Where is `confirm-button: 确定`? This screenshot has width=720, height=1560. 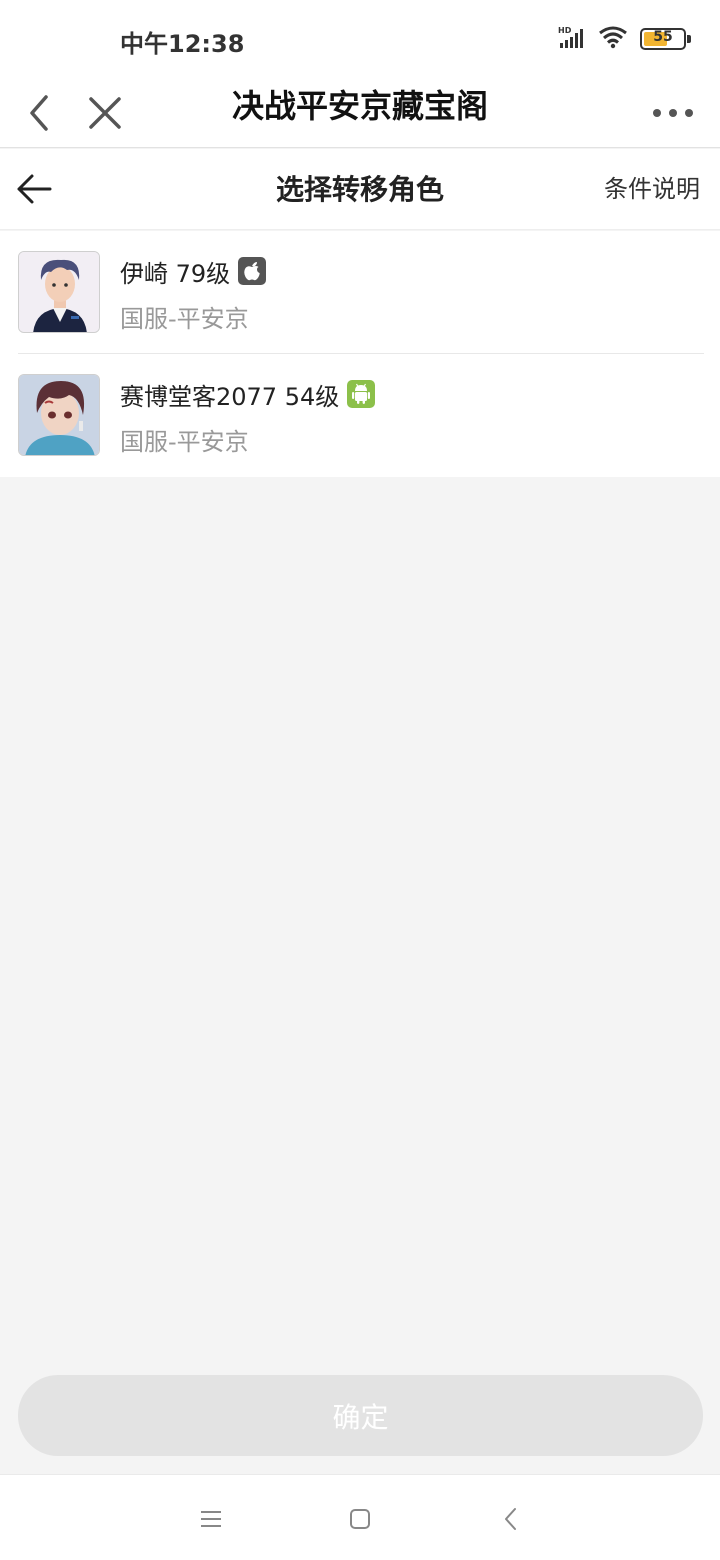
confirm-button: 确定 is located at coordinates (360, 1415).